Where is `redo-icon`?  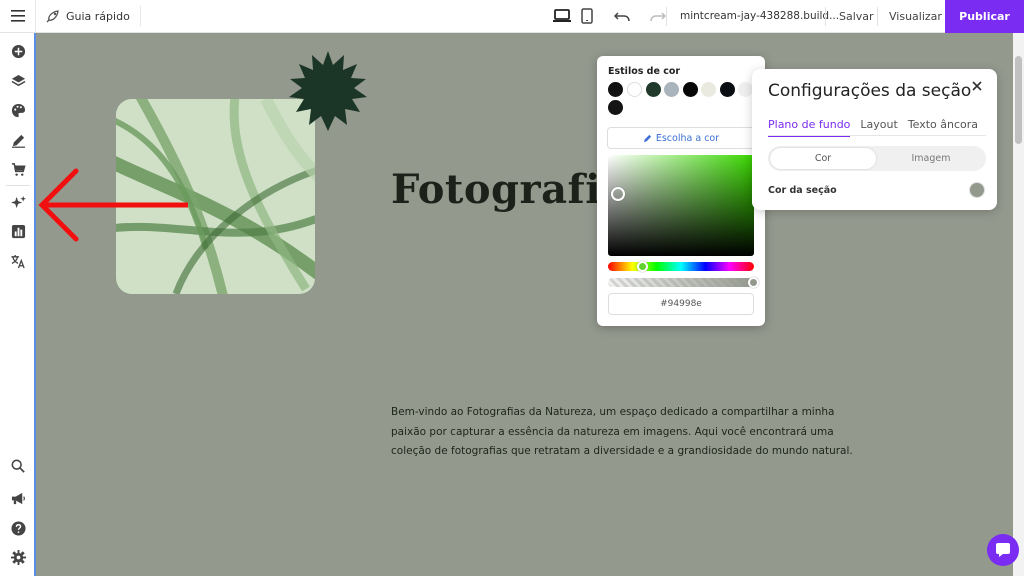 redo-icon is located at coordinates (658, 16).